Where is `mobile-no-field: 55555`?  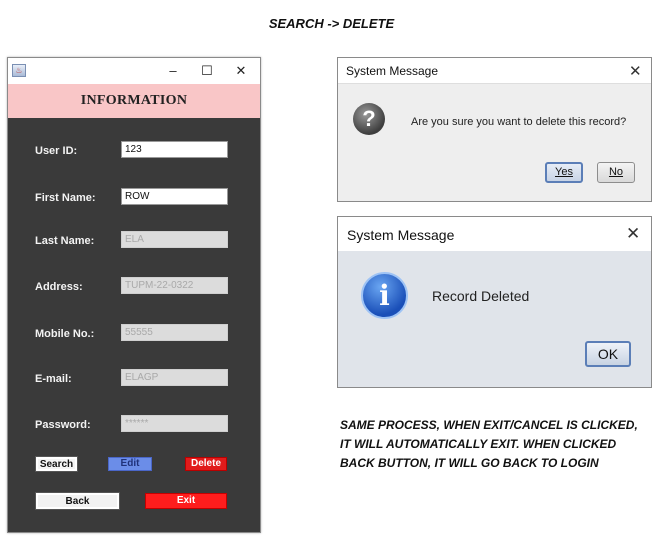 mobile-no-field: 55555 is located at coordinates (174, 332).